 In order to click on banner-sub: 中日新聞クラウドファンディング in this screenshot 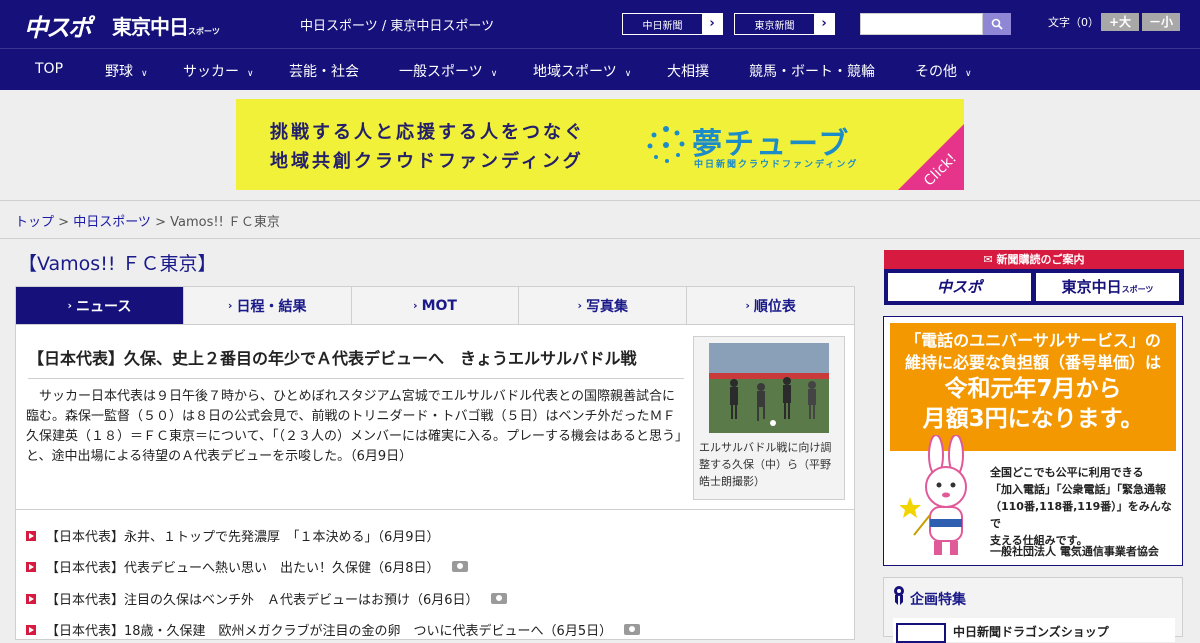, I will do `click(776, 165)`.